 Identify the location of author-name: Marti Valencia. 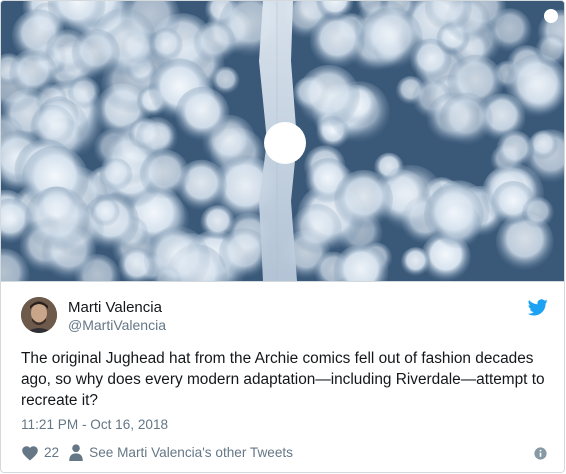
(115, 307).